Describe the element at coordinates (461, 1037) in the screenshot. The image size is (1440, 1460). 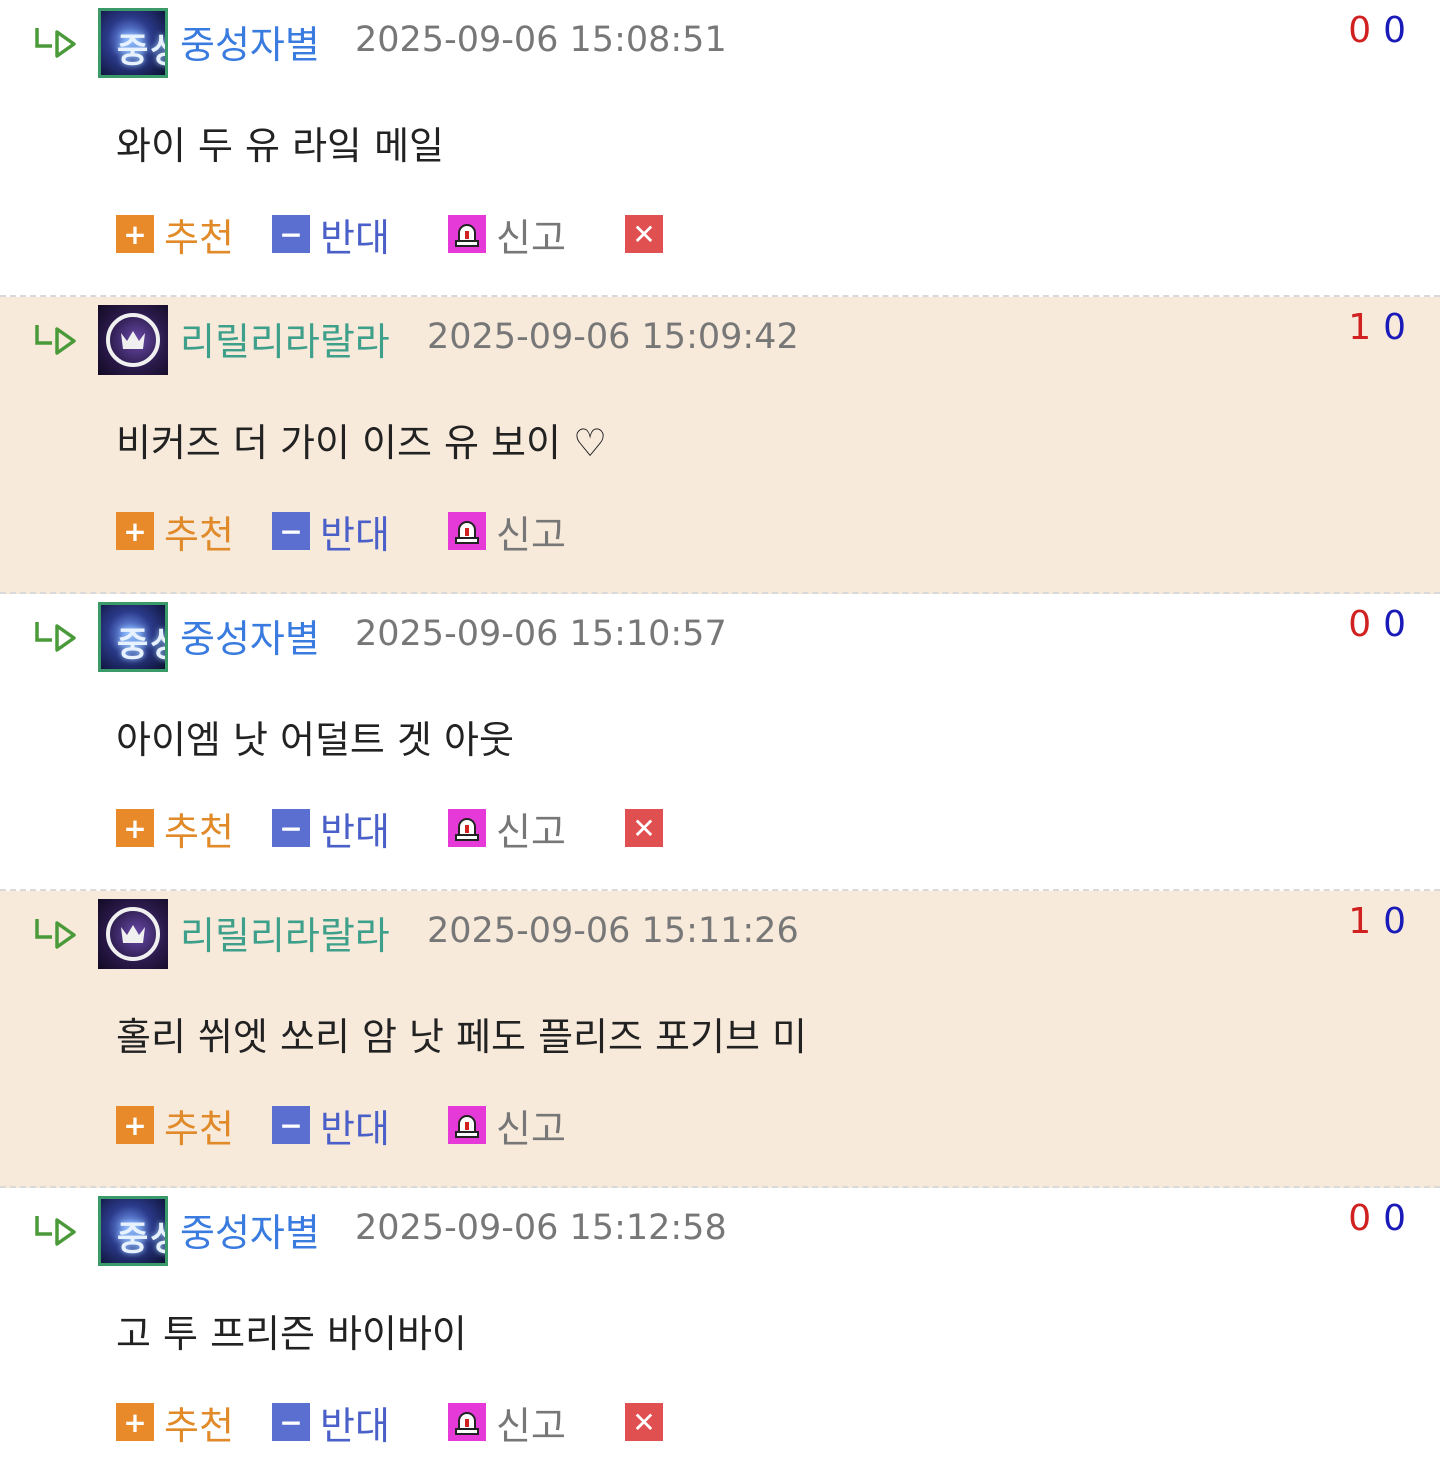
I see `comment-text: 홀리 쒸엣 쏘리 암 낫 페도 플리즈 포기브 미` at that location.